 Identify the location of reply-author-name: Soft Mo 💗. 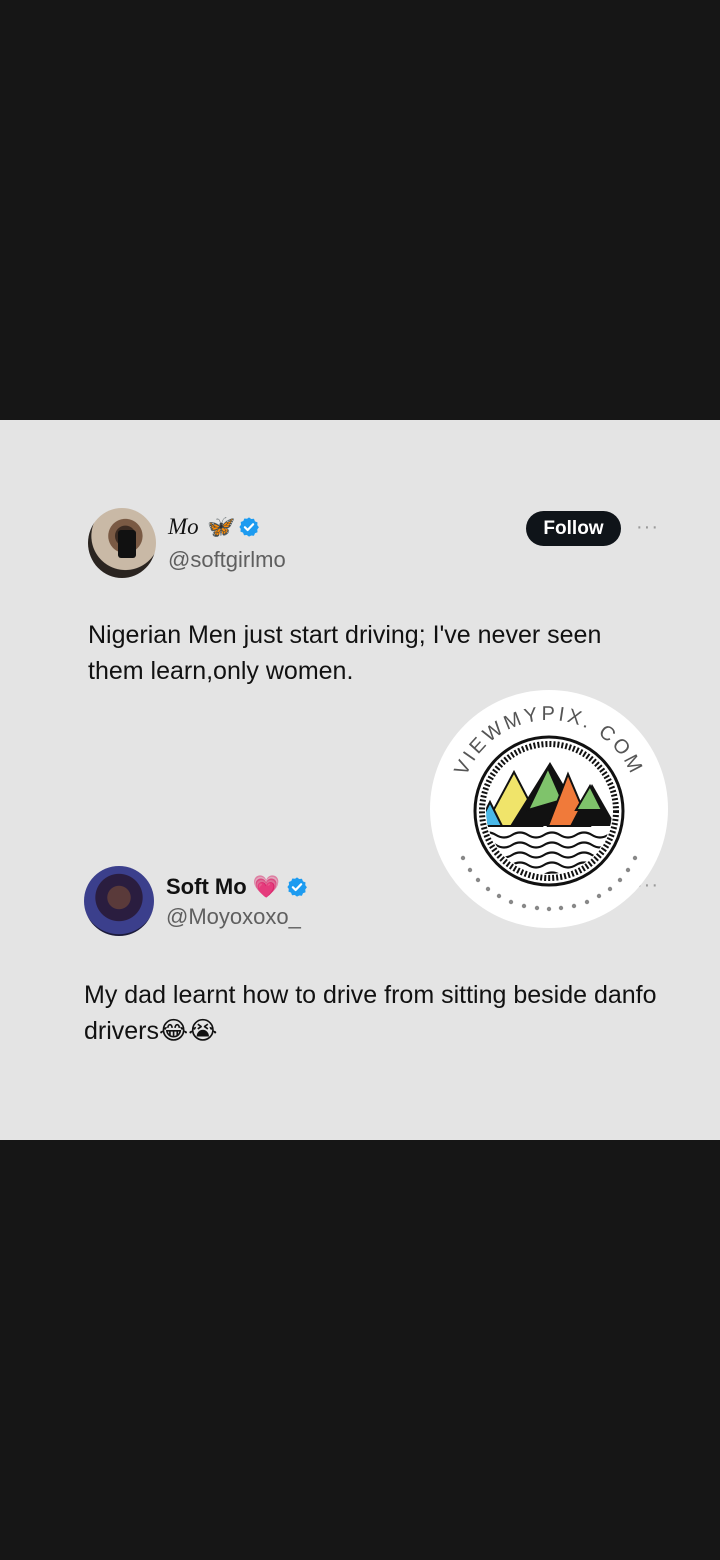
(237, 887).